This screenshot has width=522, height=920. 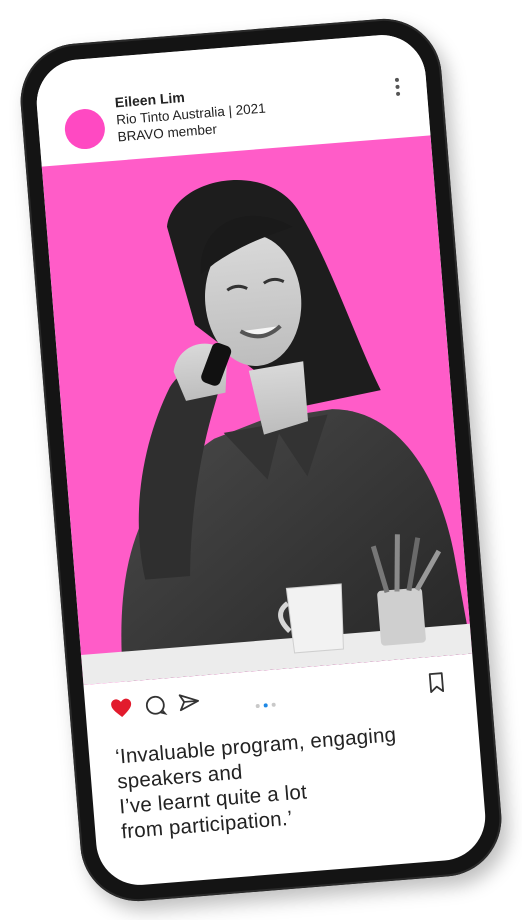 I want to click on send-icon, so click(x=189, y=703).